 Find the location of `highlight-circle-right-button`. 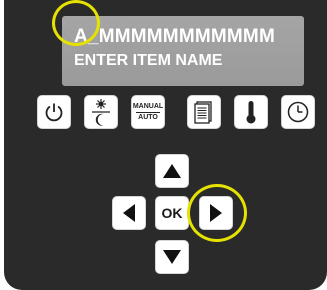

highlight-circle-right-button is located at coordinates (217, 213).